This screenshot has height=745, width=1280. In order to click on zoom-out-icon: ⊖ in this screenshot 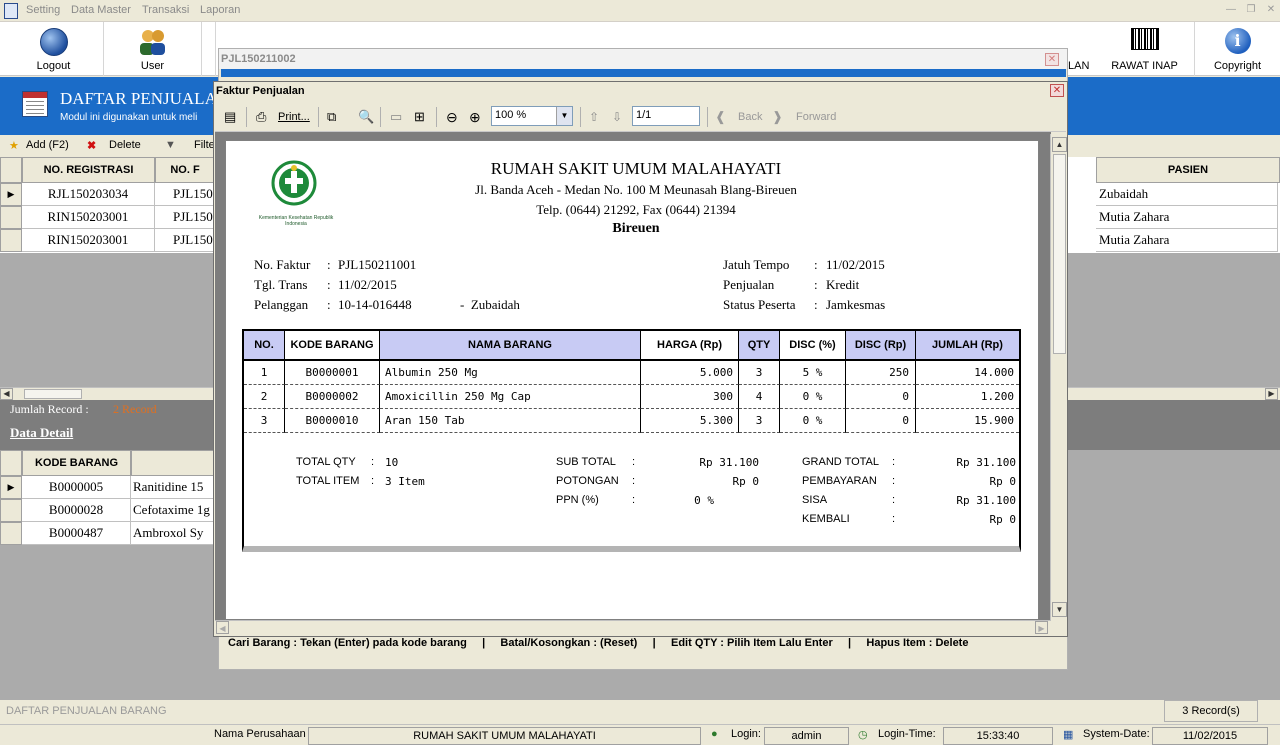, I will do `click(452, 117)`.